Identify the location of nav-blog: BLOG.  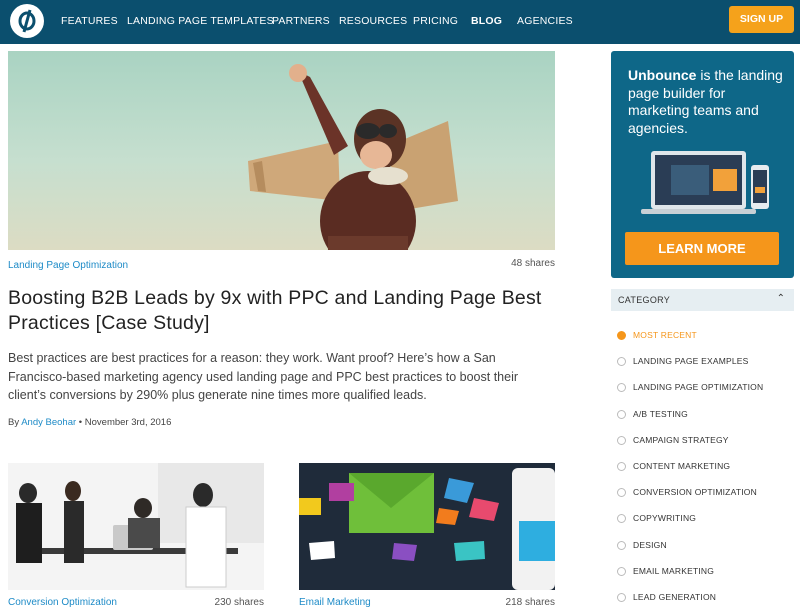
(486, 21).